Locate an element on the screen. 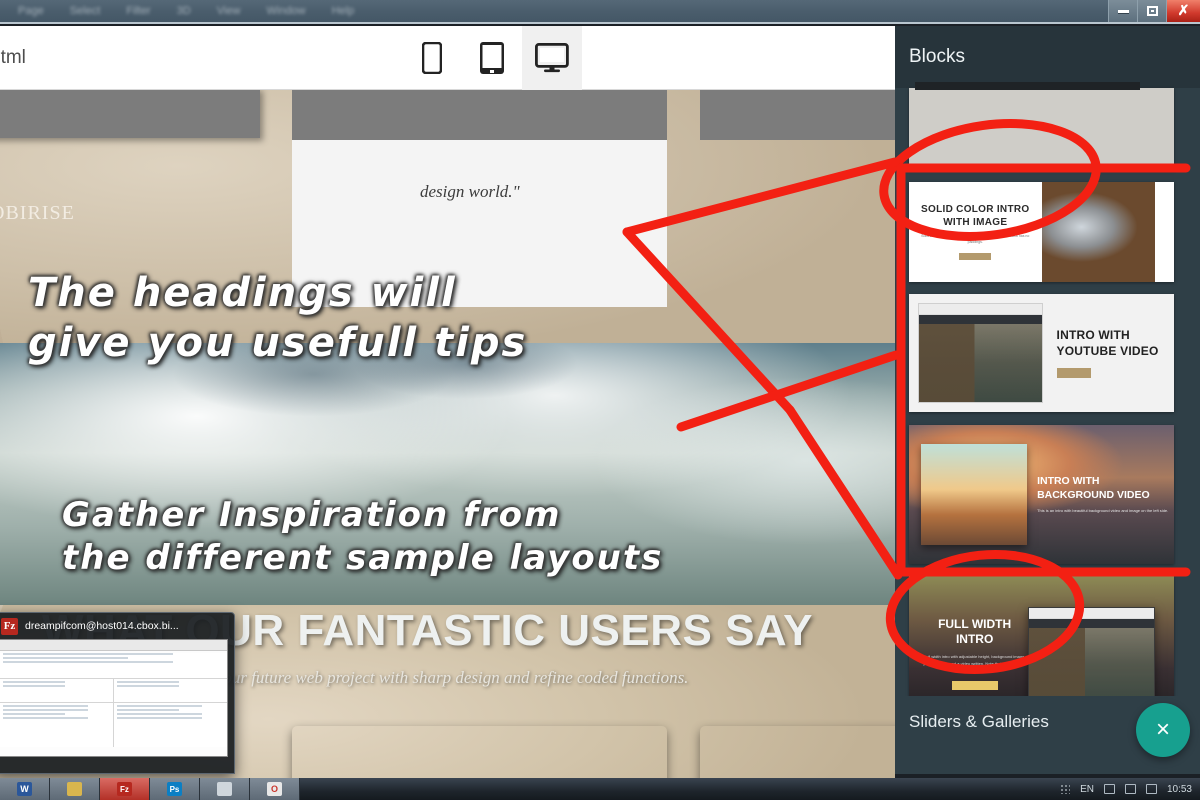  language-indicator: EN is located at coordinates (1087, 789).